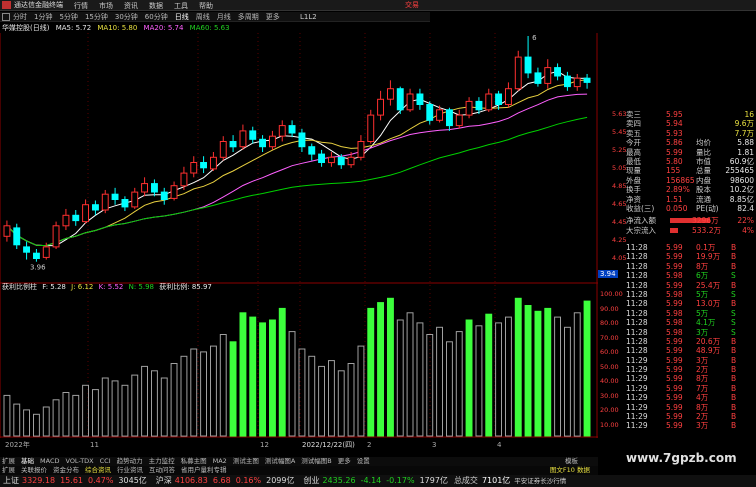 The width and height of the screenshot is (756, 487). I want to click on index-pct: -0.17%, so click(400, 480).